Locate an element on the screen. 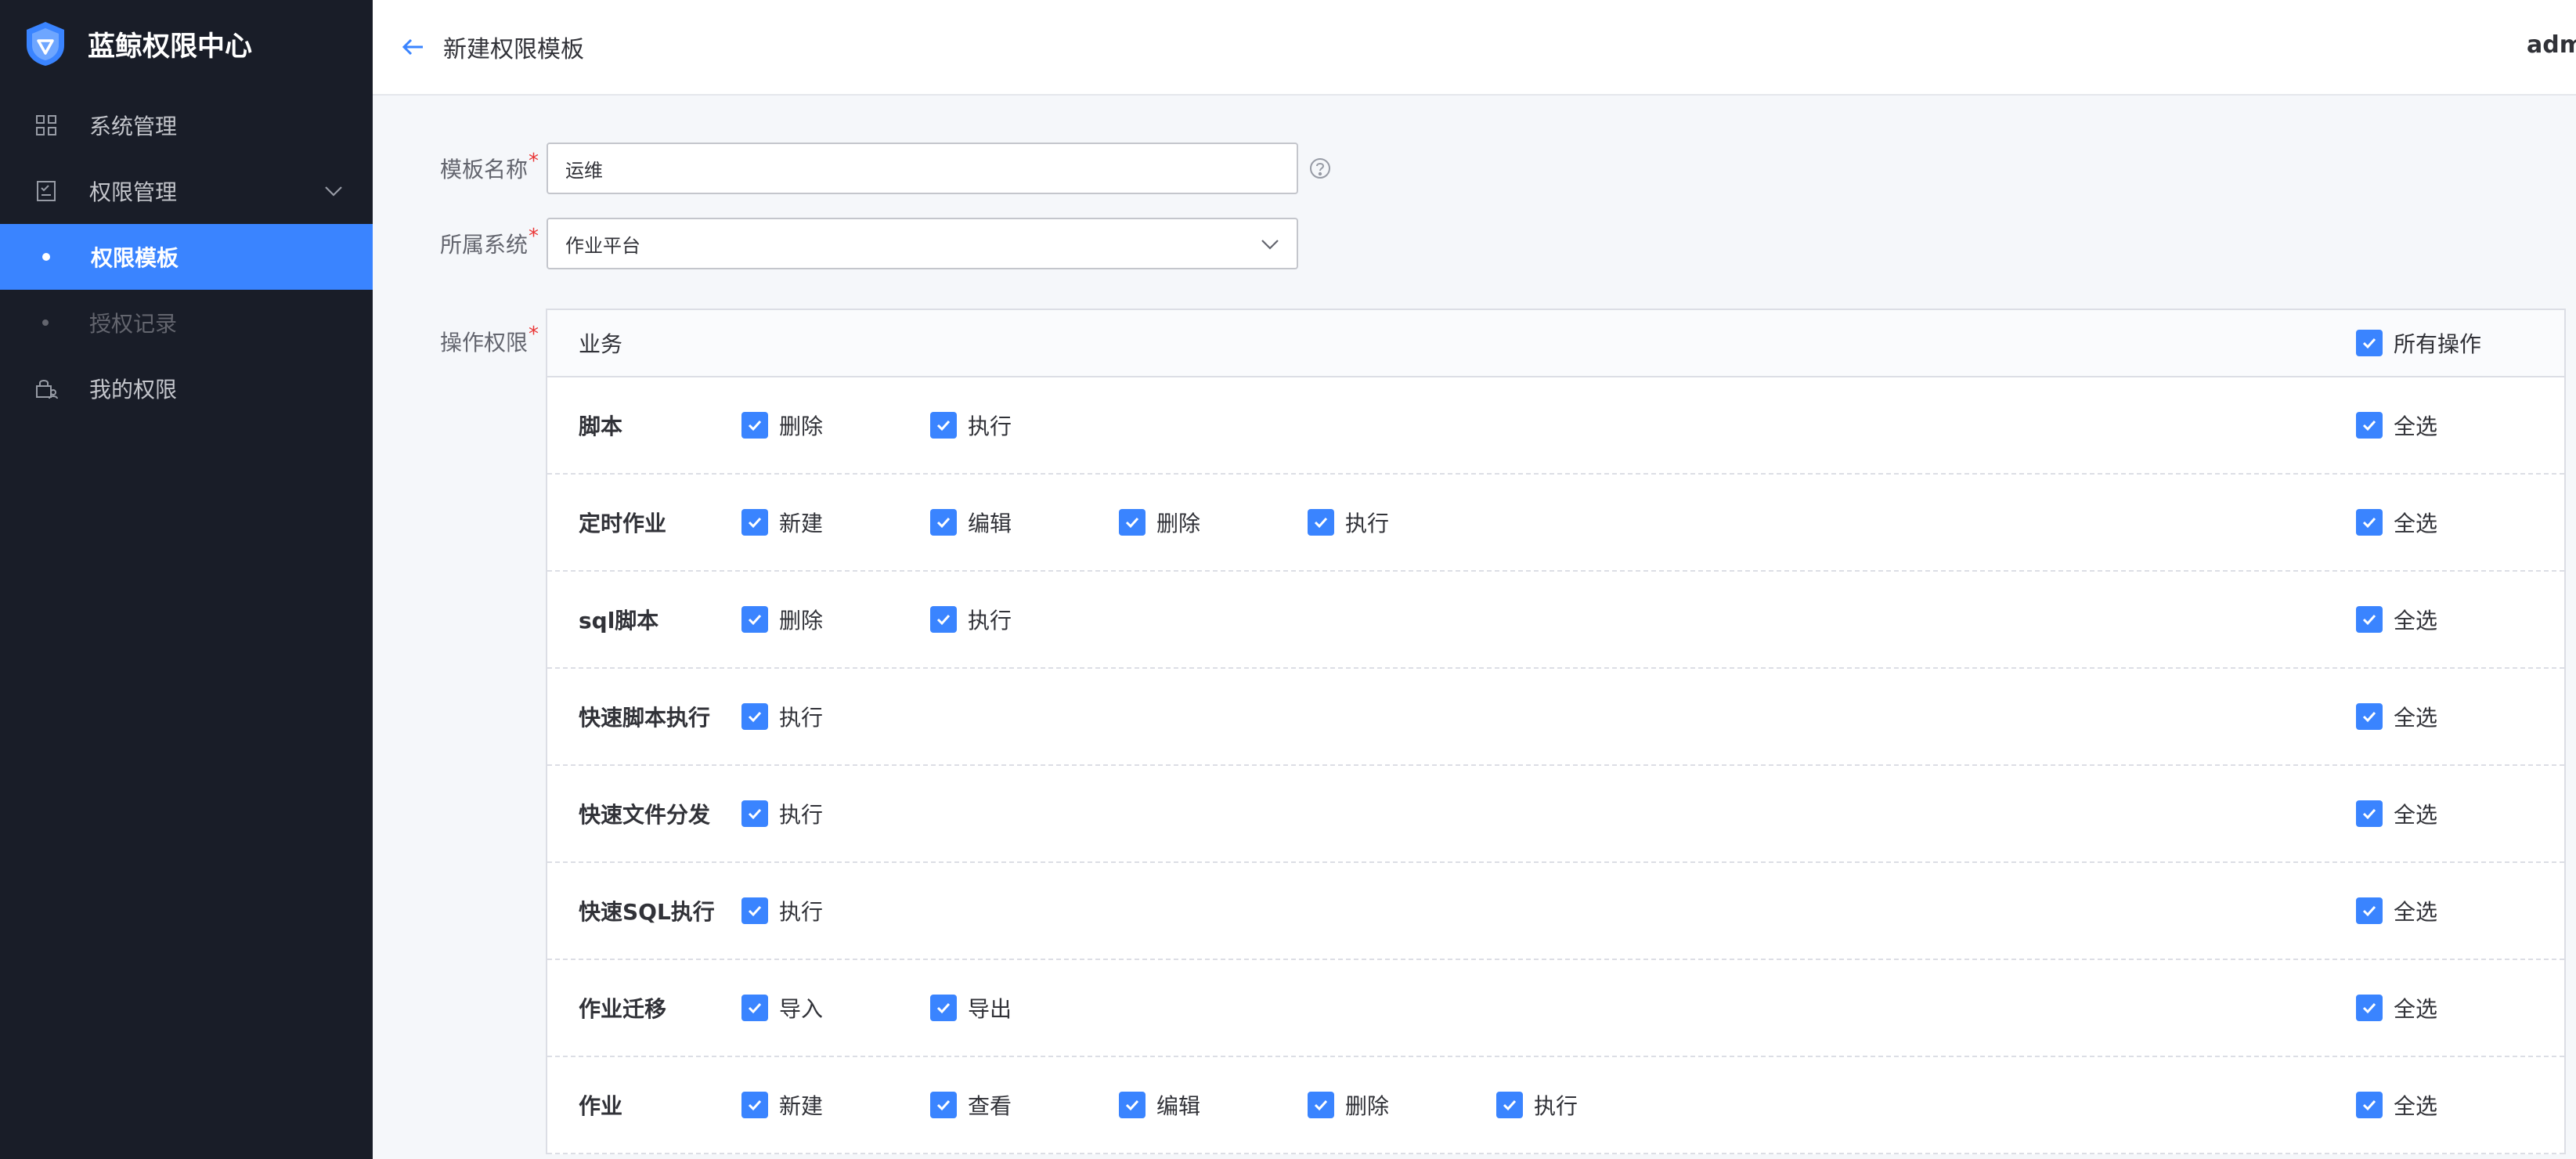 Image resolution: width=2576 pixels, height=1159 pixels. permission-row-name: 作业迁移 is located at coordinates (623, 1009).